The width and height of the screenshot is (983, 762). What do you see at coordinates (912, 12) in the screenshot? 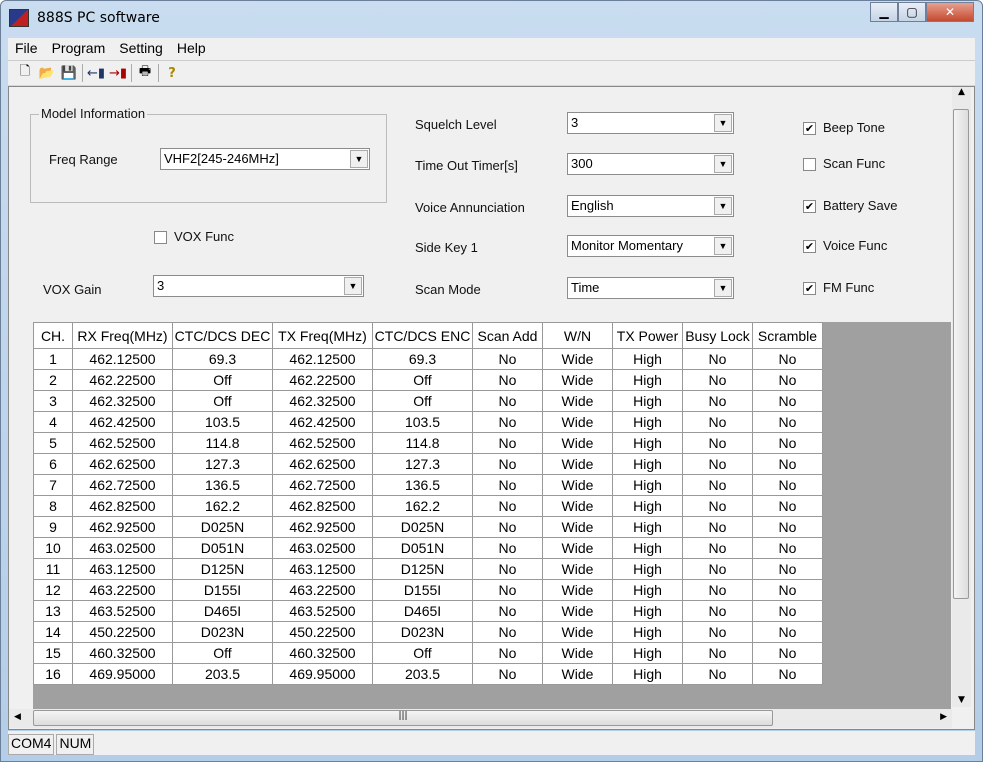
I see `maximize-button: ▢` at bounding box center [912, 12].